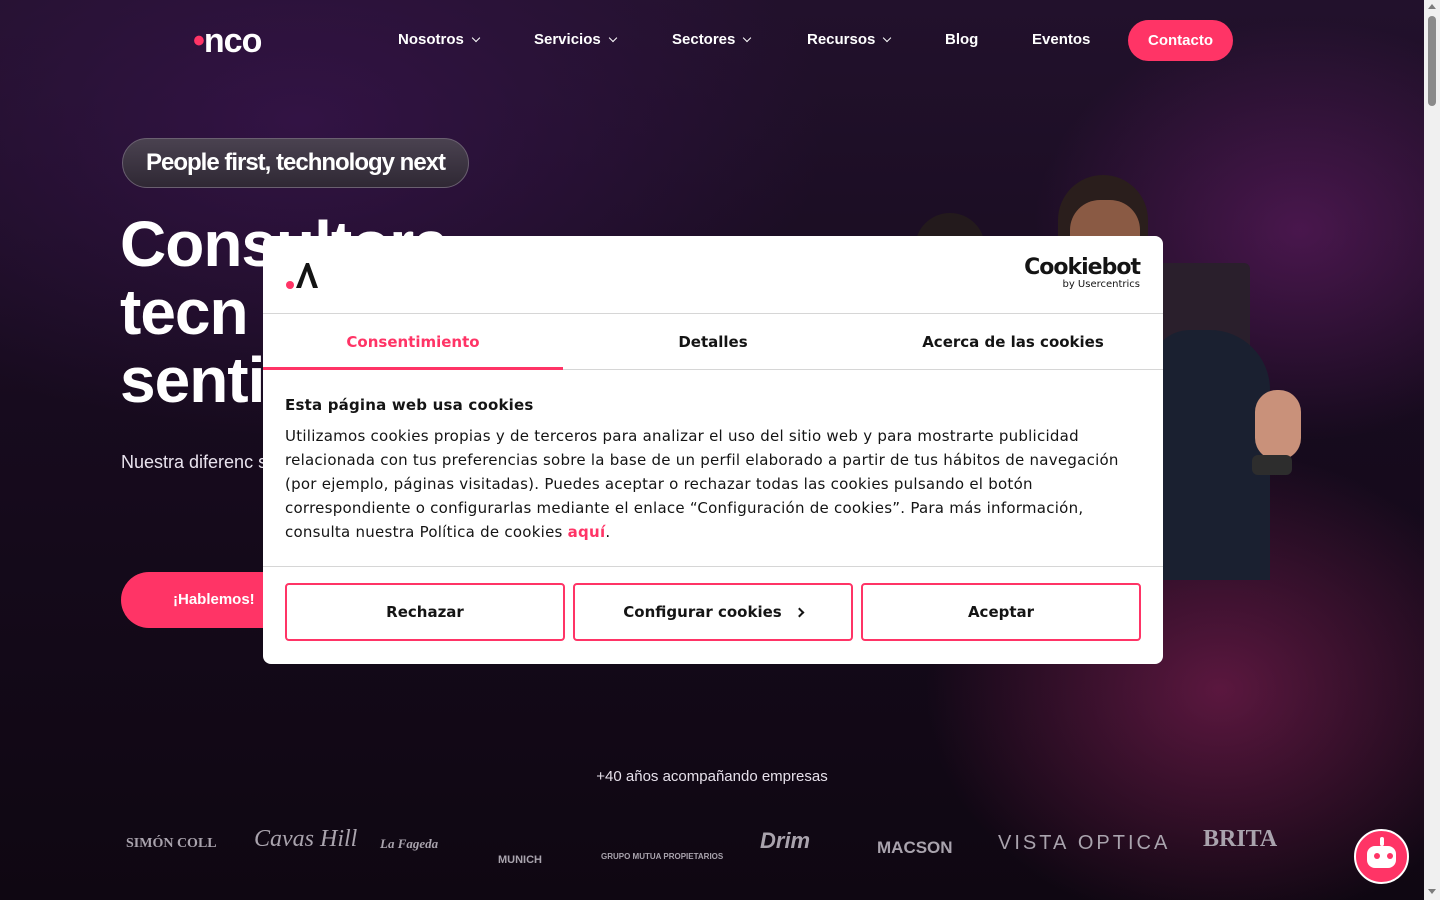 The width and height of the screenshot is (1440, 900). I want to click on reject-label: Rechazar, so click(425, 612).